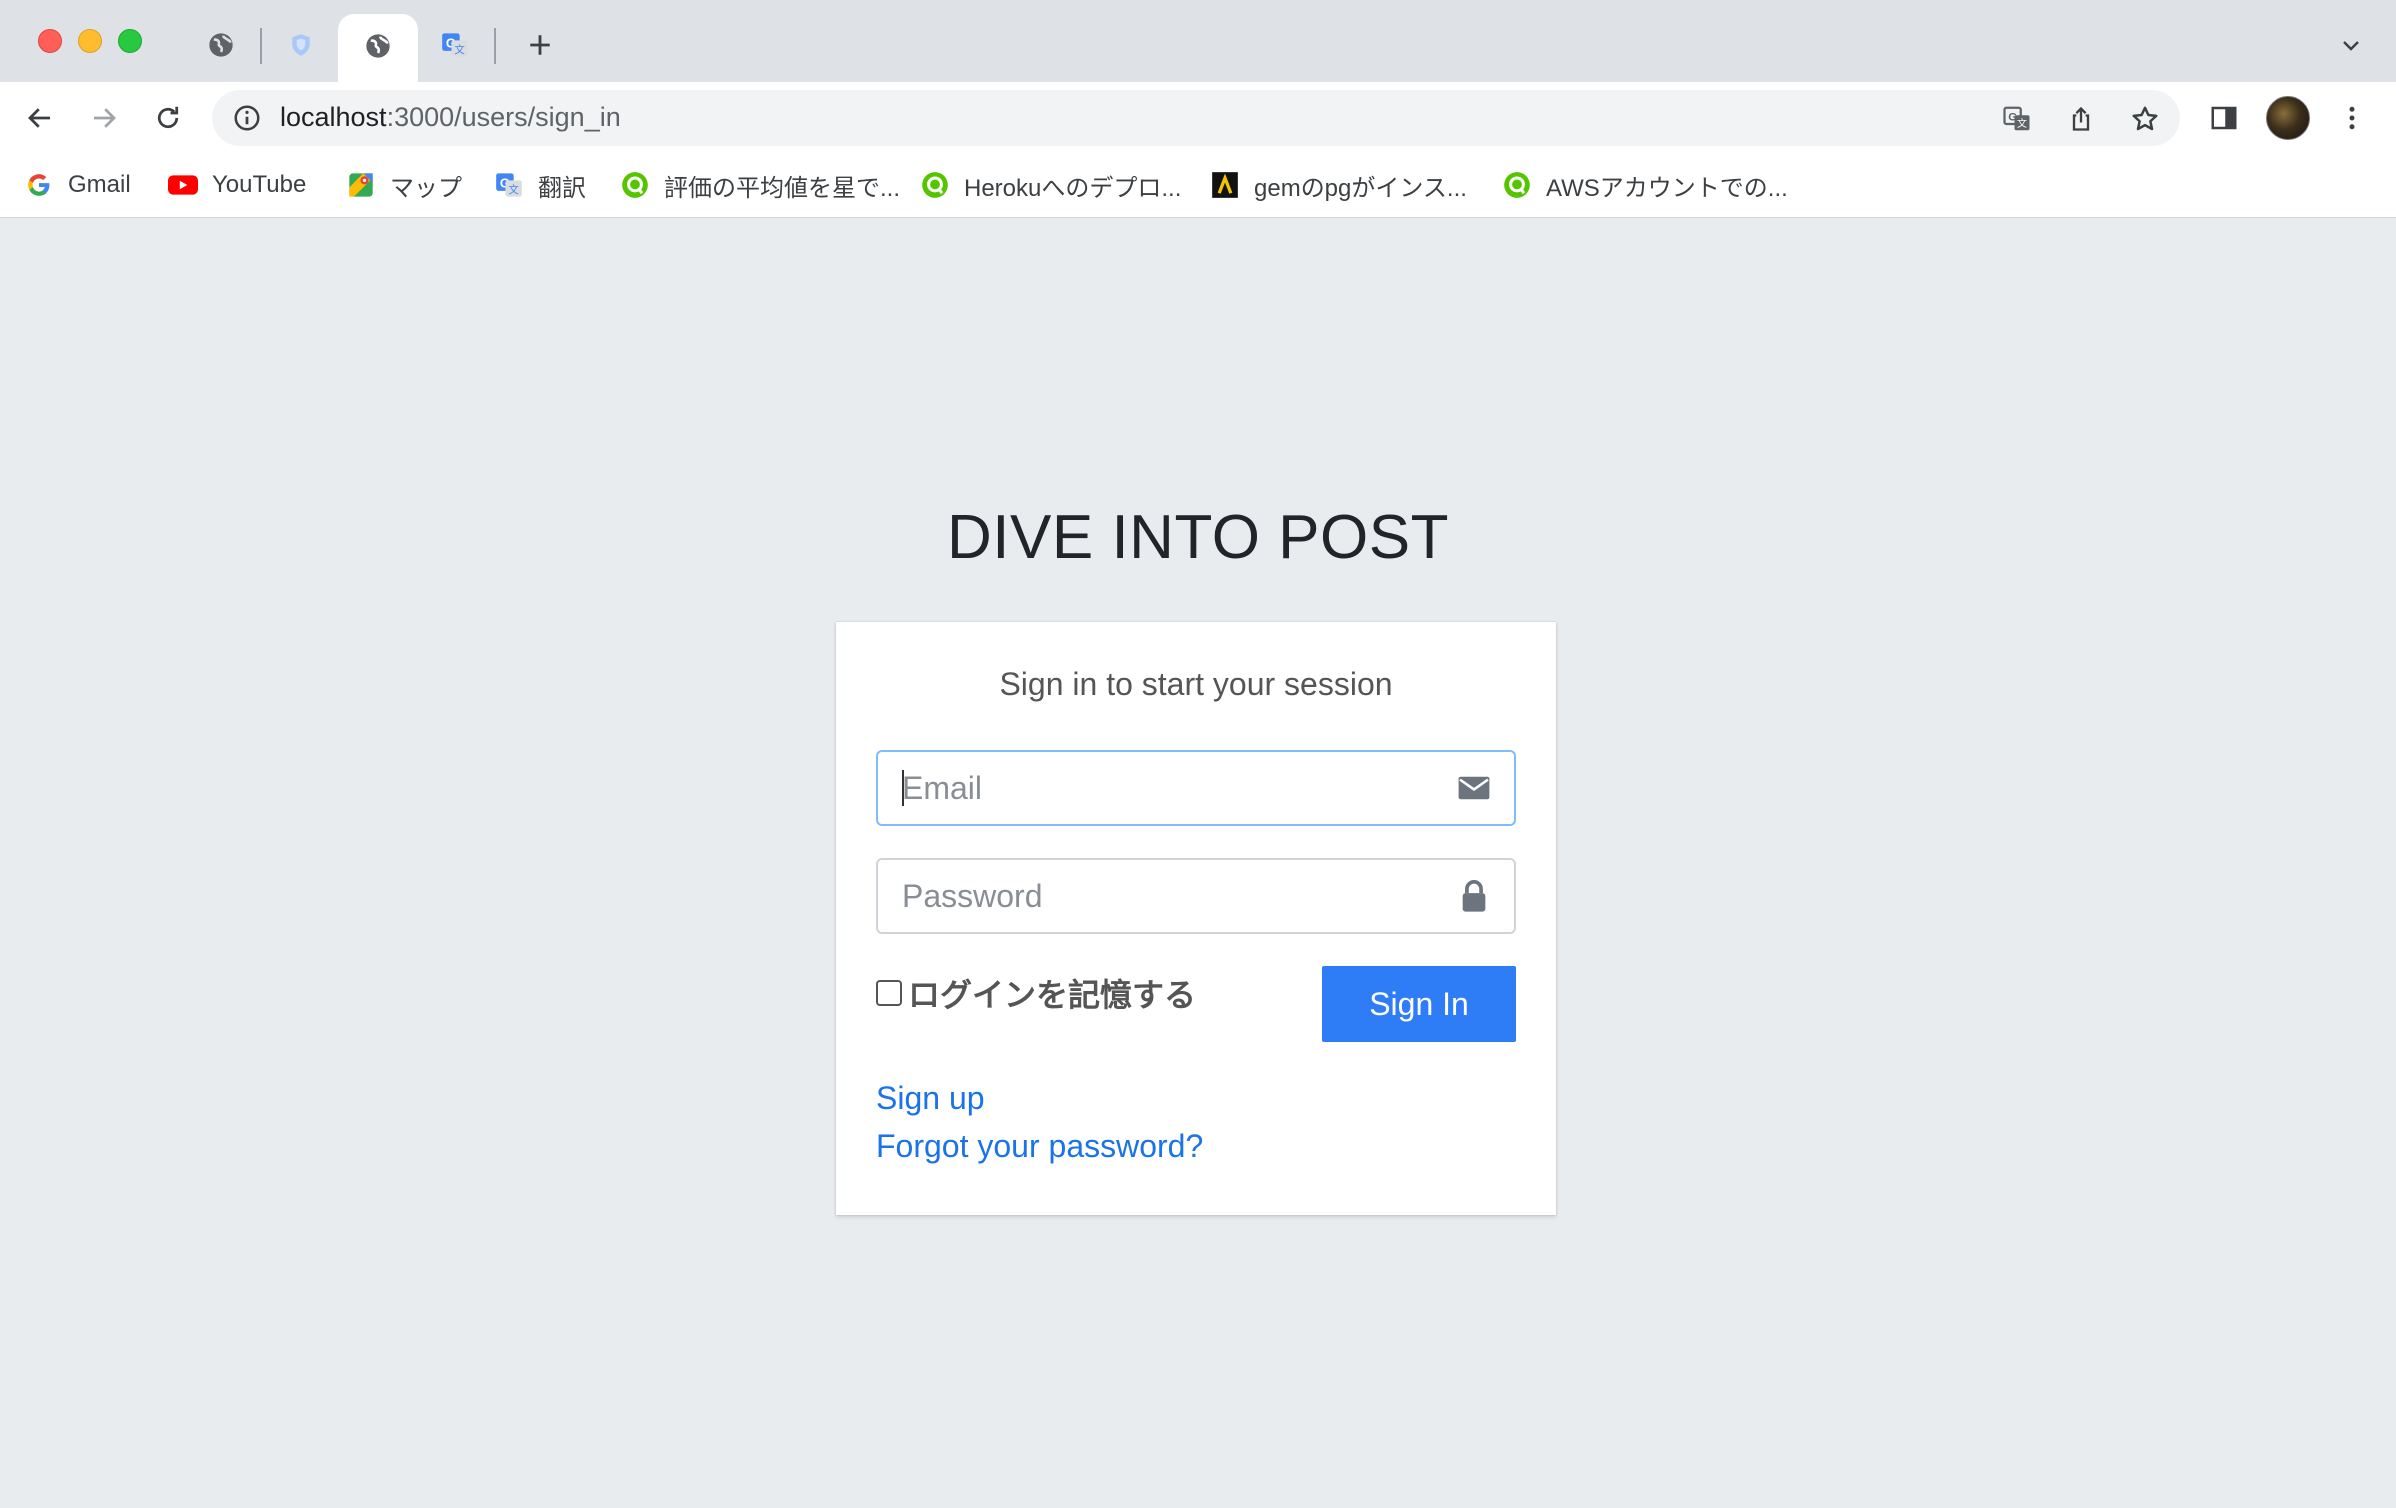 This screenshot has width=2396, height=1508. I want to click on address-bar: localhost:3000/users/sign_in G文, so click(1196, 118).